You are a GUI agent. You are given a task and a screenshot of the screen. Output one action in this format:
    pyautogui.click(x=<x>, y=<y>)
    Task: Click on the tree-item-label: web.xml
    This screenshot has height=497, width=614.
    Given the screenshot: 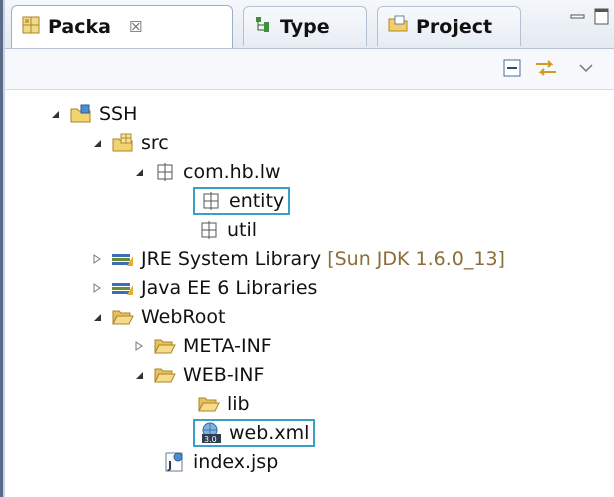 What is the action you would take?
    pyautogui.click(x=269, y=433)
    